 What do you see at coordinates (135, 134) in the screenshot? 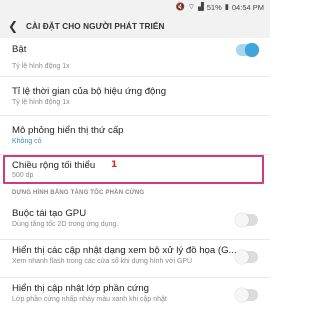
I see `list-item-simulate-secondary-display: Mô phỏng hiển thị thứ cấp Không có` at bounding box center [135, 134].